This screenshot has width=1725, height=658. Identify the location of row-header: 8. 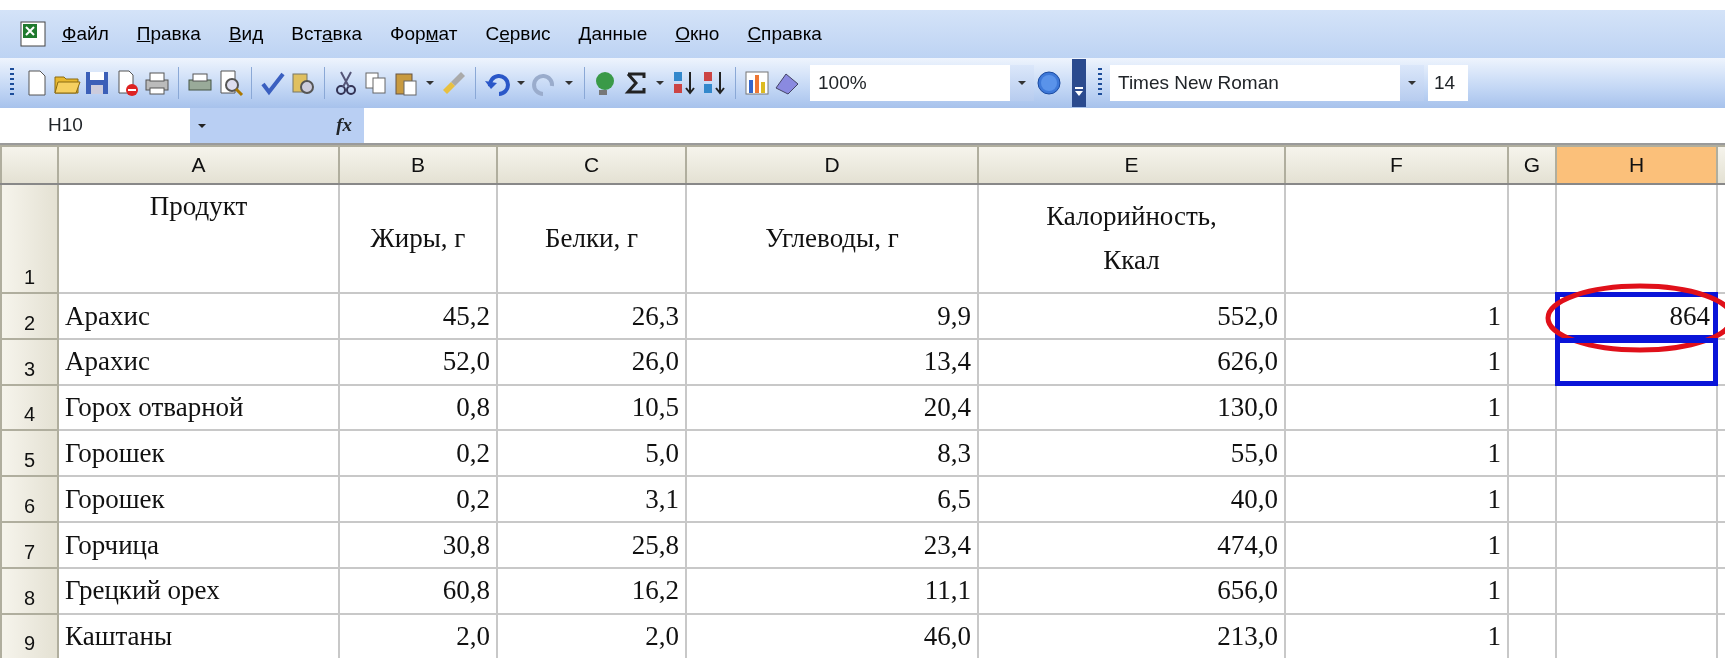
(29, 590).